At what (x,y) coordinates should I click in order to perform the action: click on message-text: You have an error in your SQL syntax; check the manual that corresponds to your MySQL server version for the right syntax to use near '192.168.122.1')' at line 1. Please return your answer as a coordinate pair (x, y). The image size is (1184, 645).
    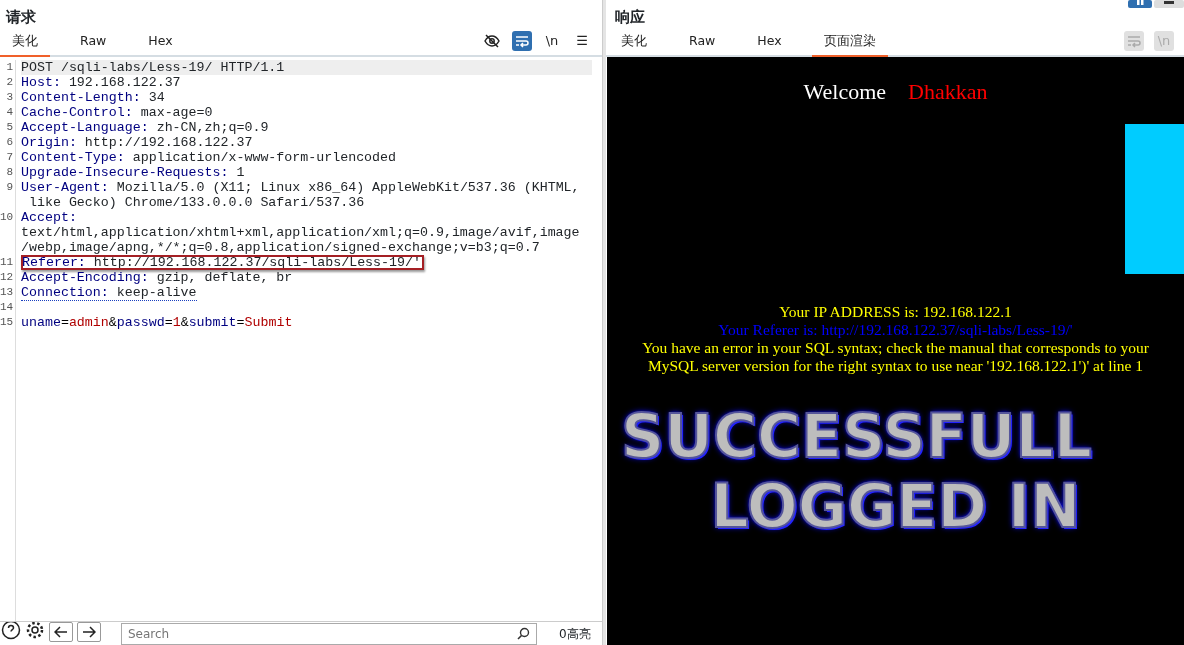
    Looking at the image, I should click on (895, 357).